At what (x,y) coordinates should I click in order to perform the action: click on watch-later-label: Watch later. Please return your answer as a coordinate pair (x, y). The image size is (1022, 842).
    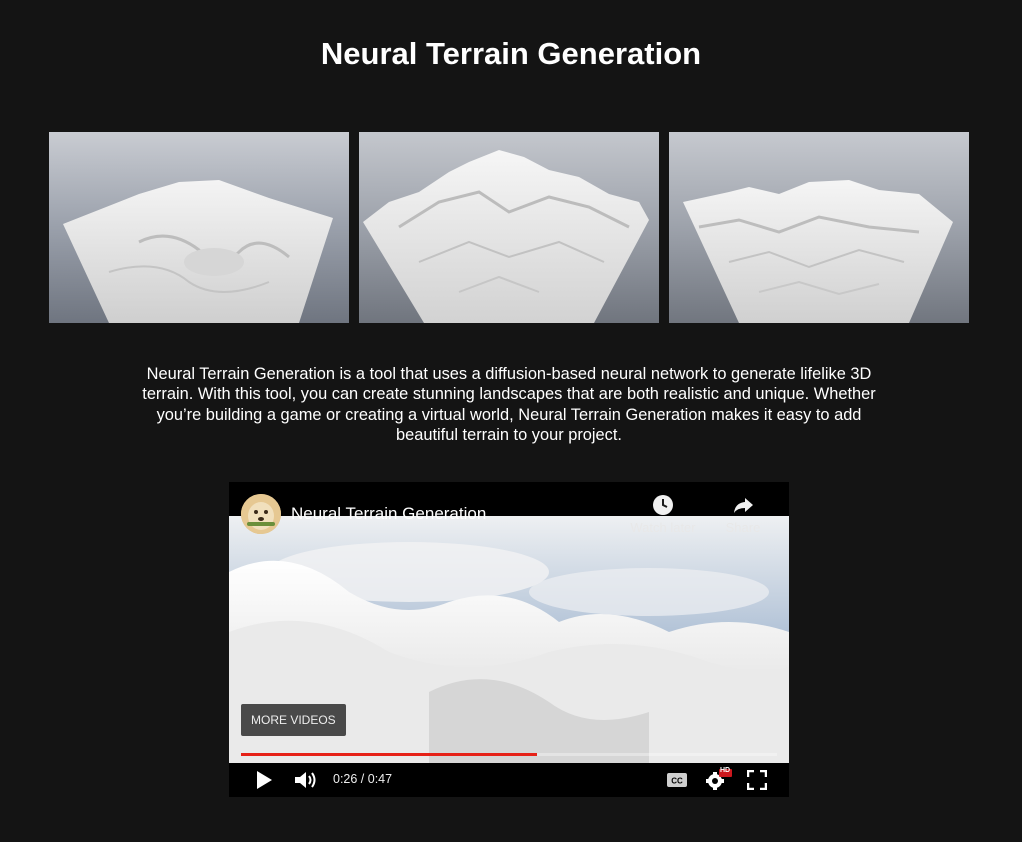
    Looking at the image, I should click on (663, 527).